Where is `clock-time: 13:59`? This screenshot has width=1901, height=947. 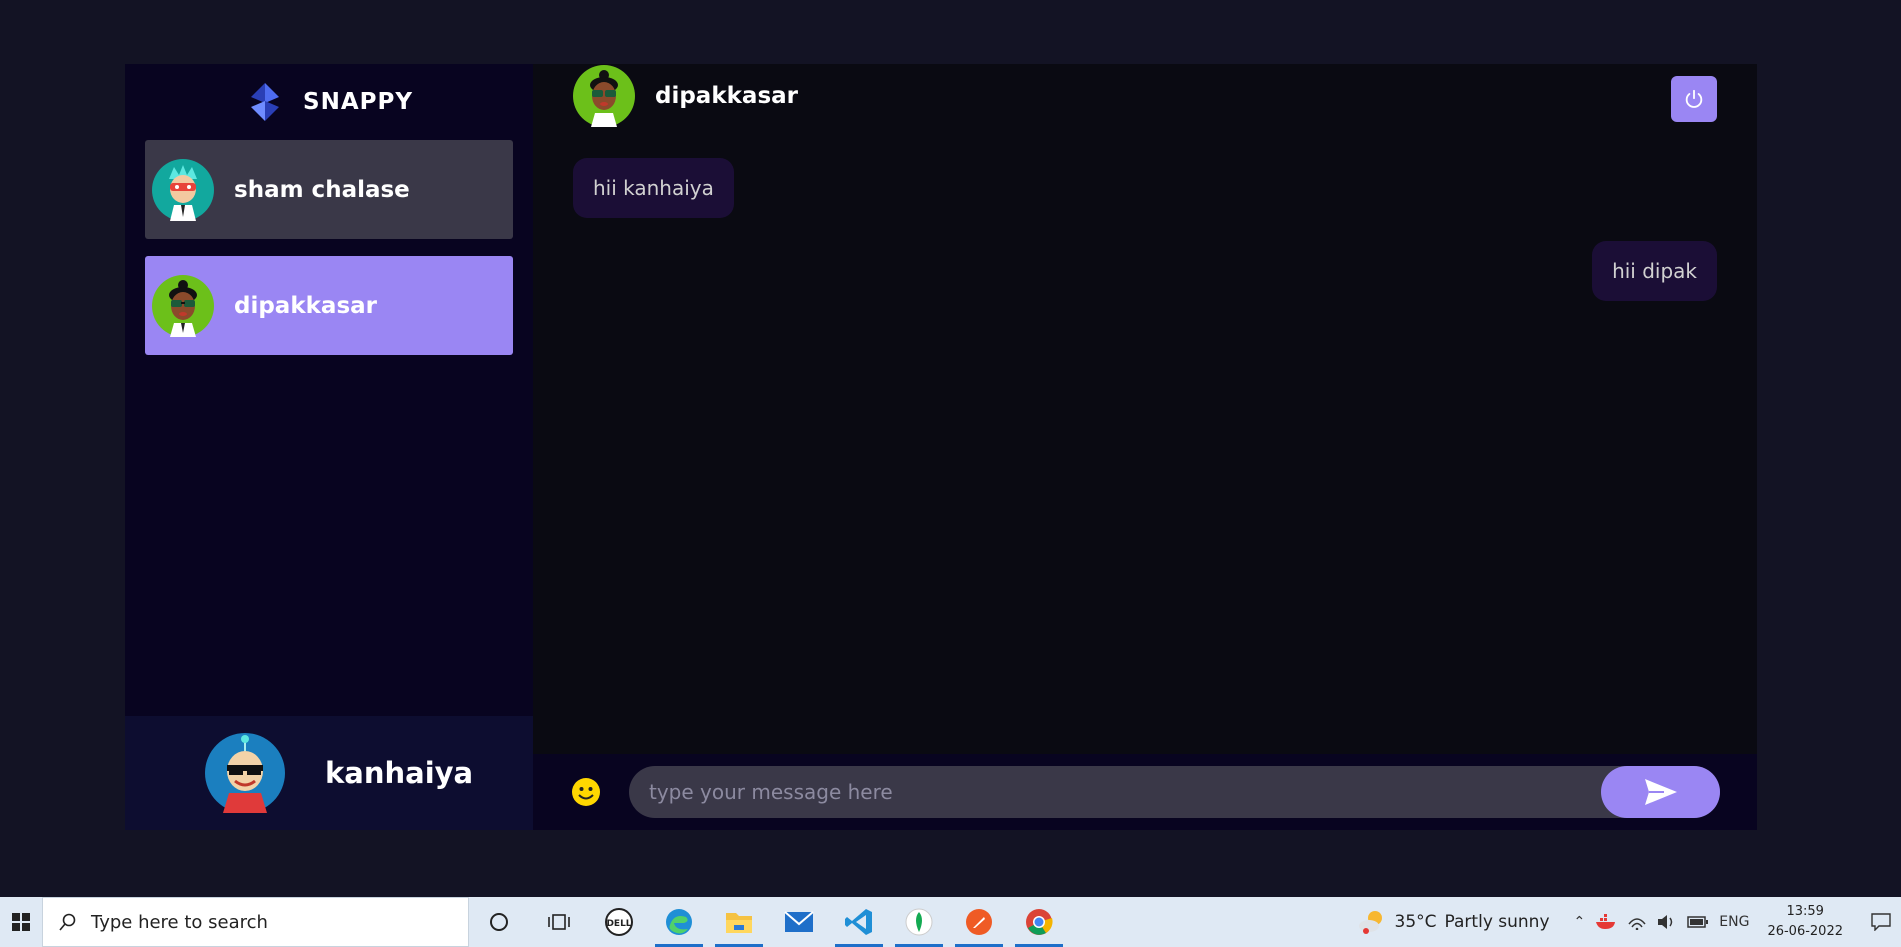 clock-time: 13:59 is located at coordinates (1805, 911).